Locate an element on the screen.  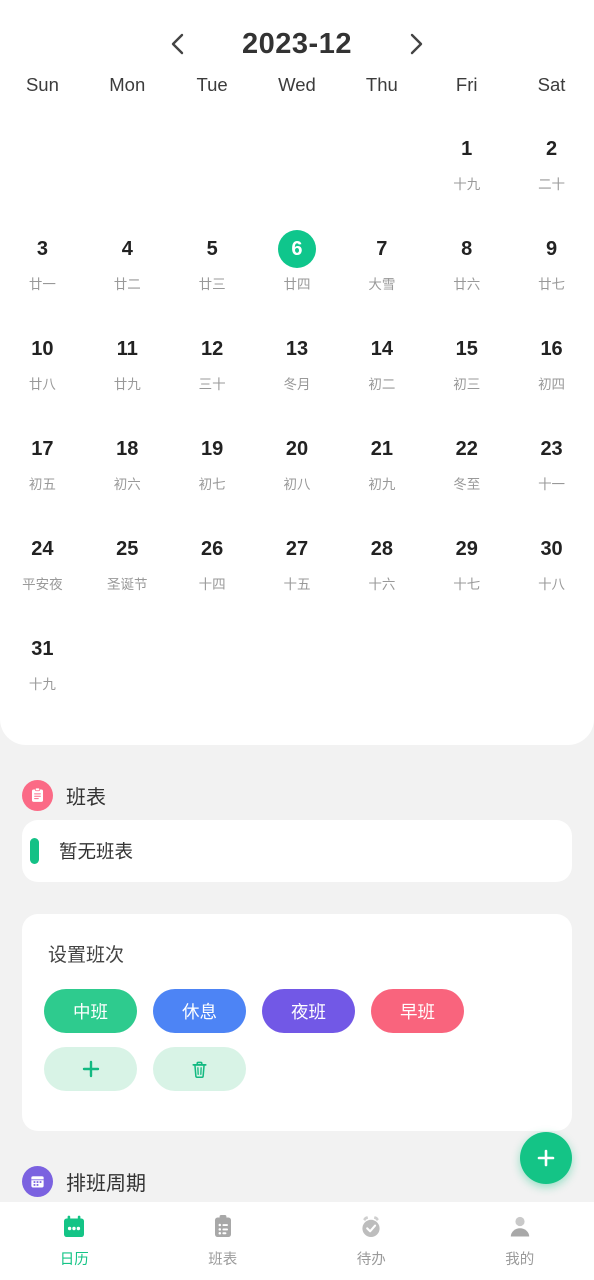
shift-chip-row: 中班 休息 夜班 早班 is located at coordinates (297, 1011).